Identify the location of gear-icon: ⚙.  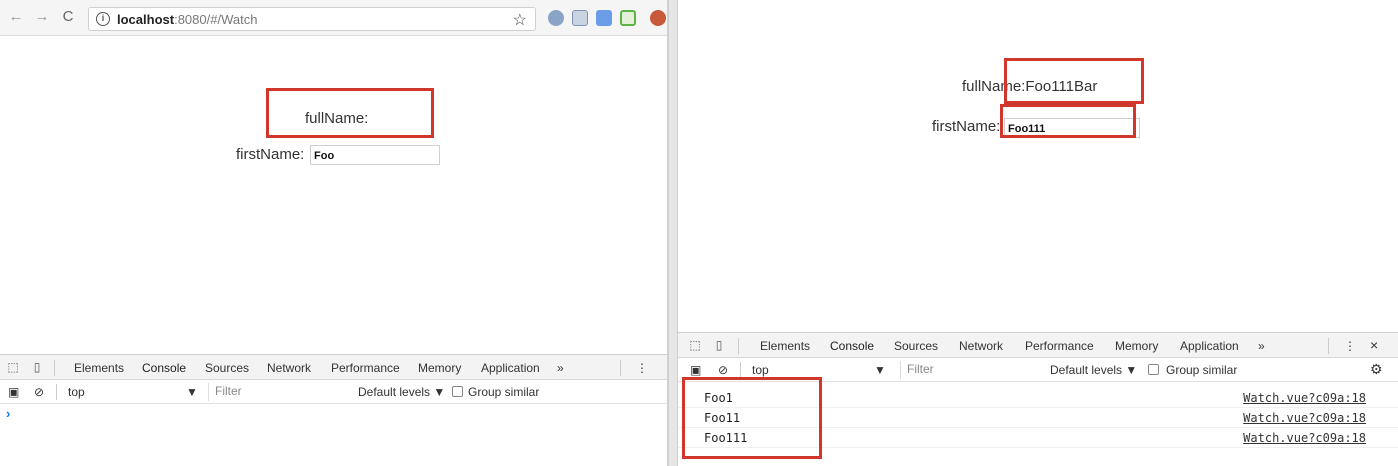
(1376, 369).